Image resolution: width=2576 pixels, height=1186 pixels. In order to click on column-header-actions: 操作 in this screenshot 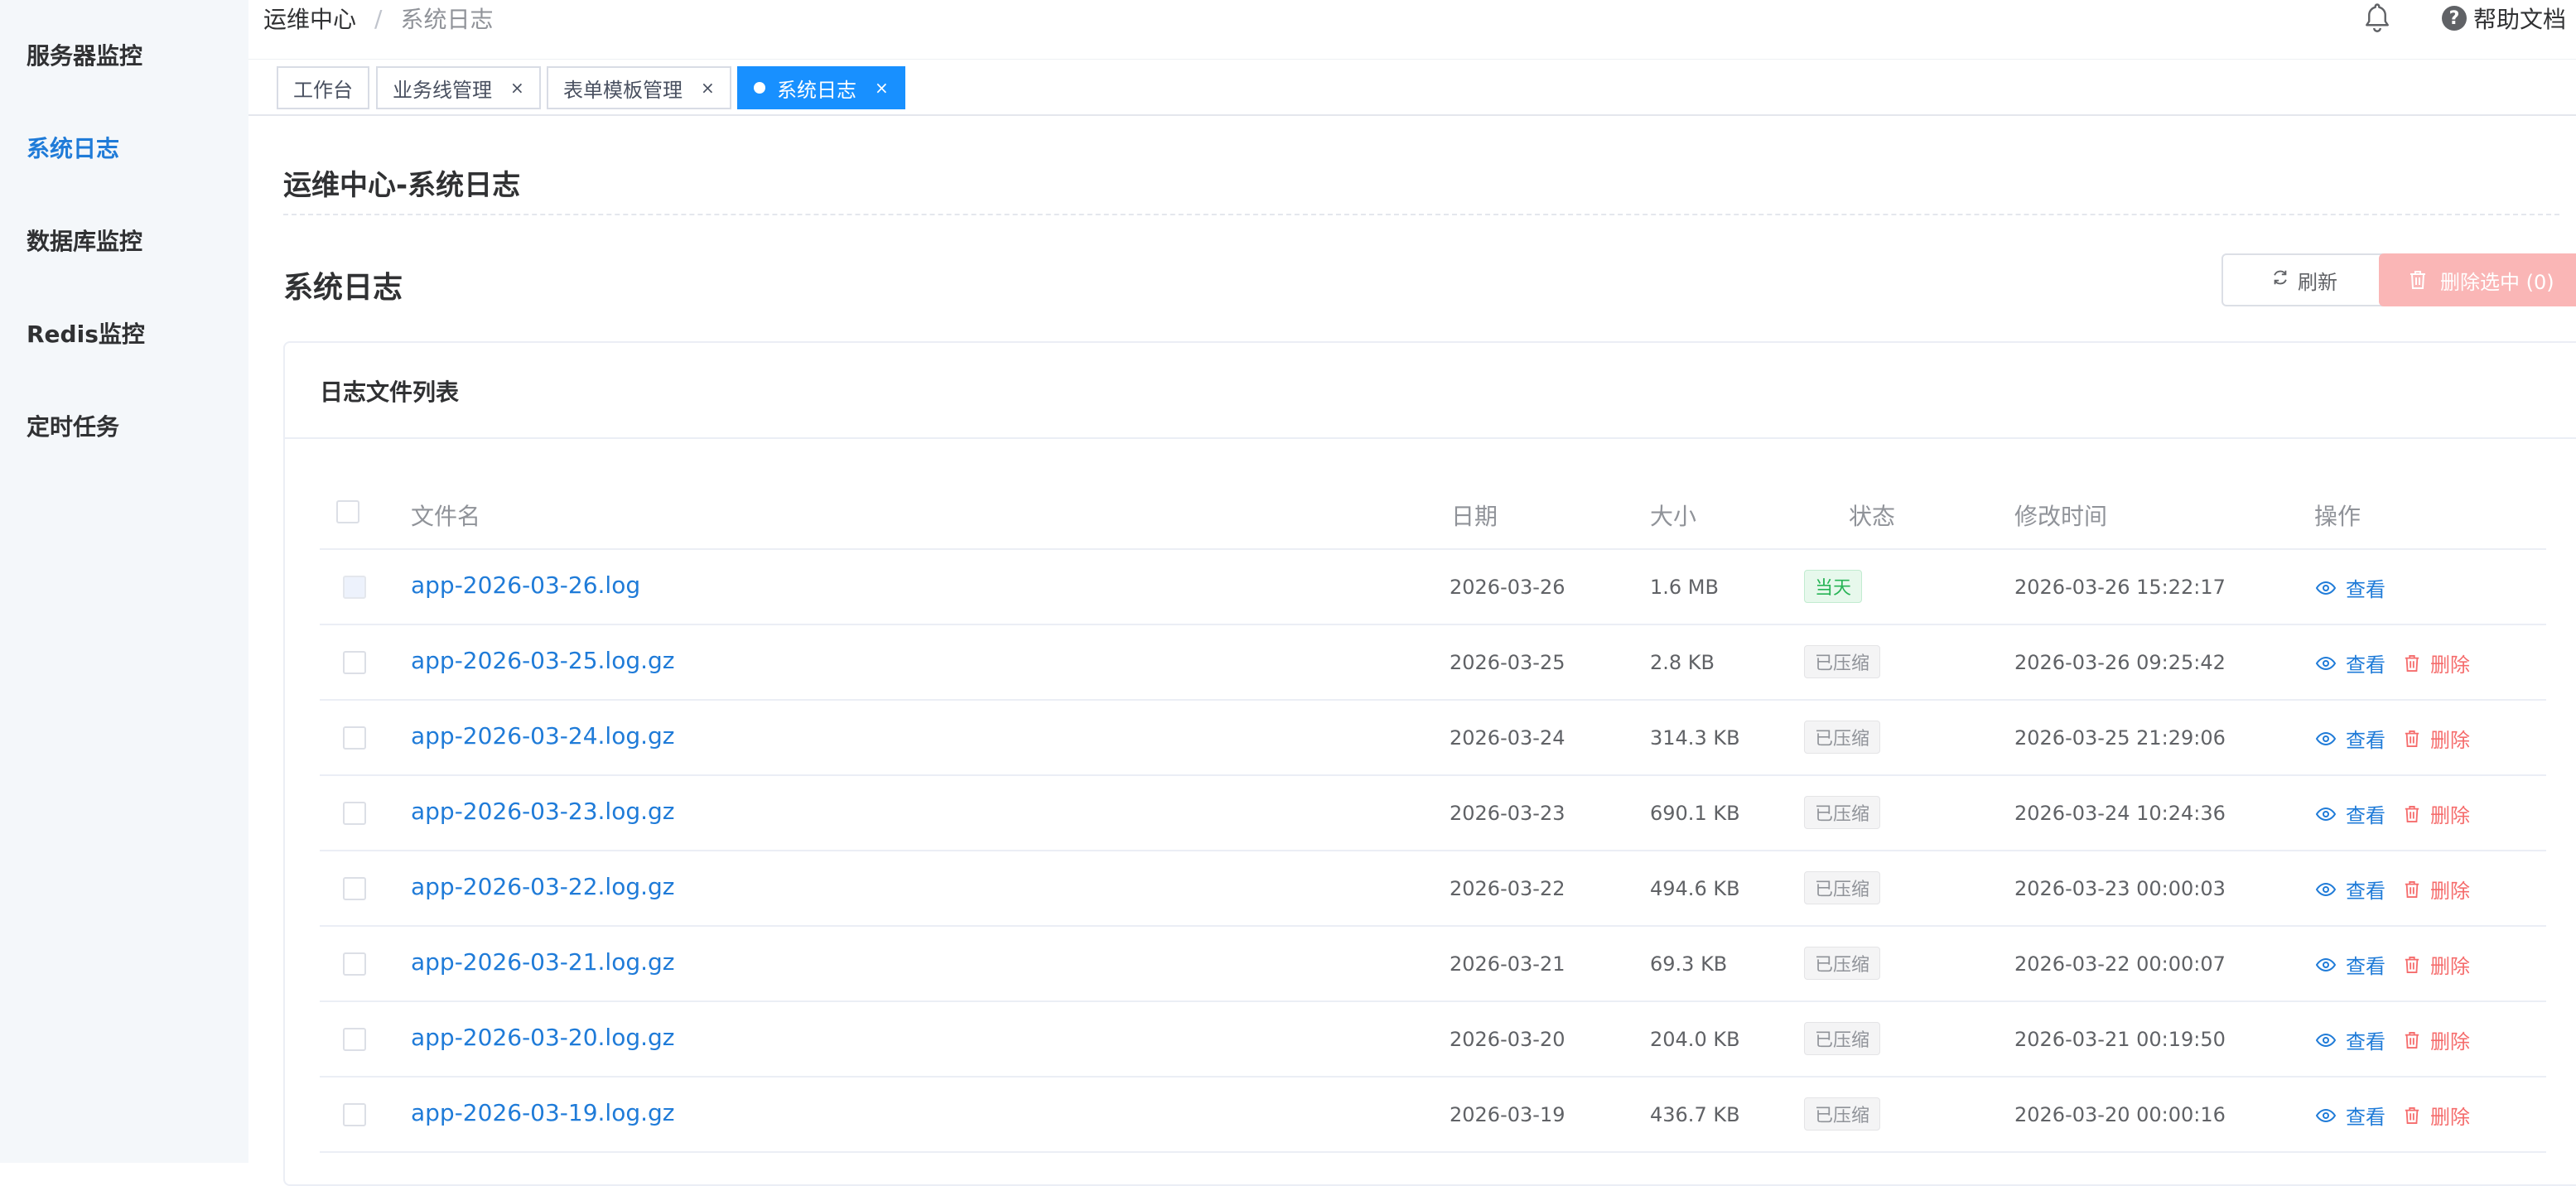, I will do `click(2337, 516)`.